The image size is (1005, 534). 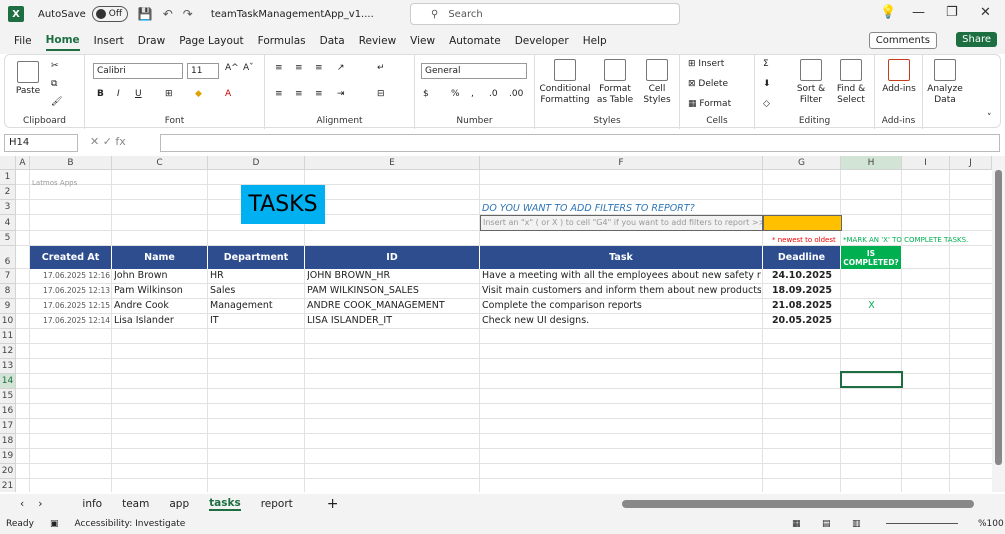 What do you see at coordinates (168, 14) in the screenshot?
I see `undo-icon: ↶` at bounding box center [168, 14].